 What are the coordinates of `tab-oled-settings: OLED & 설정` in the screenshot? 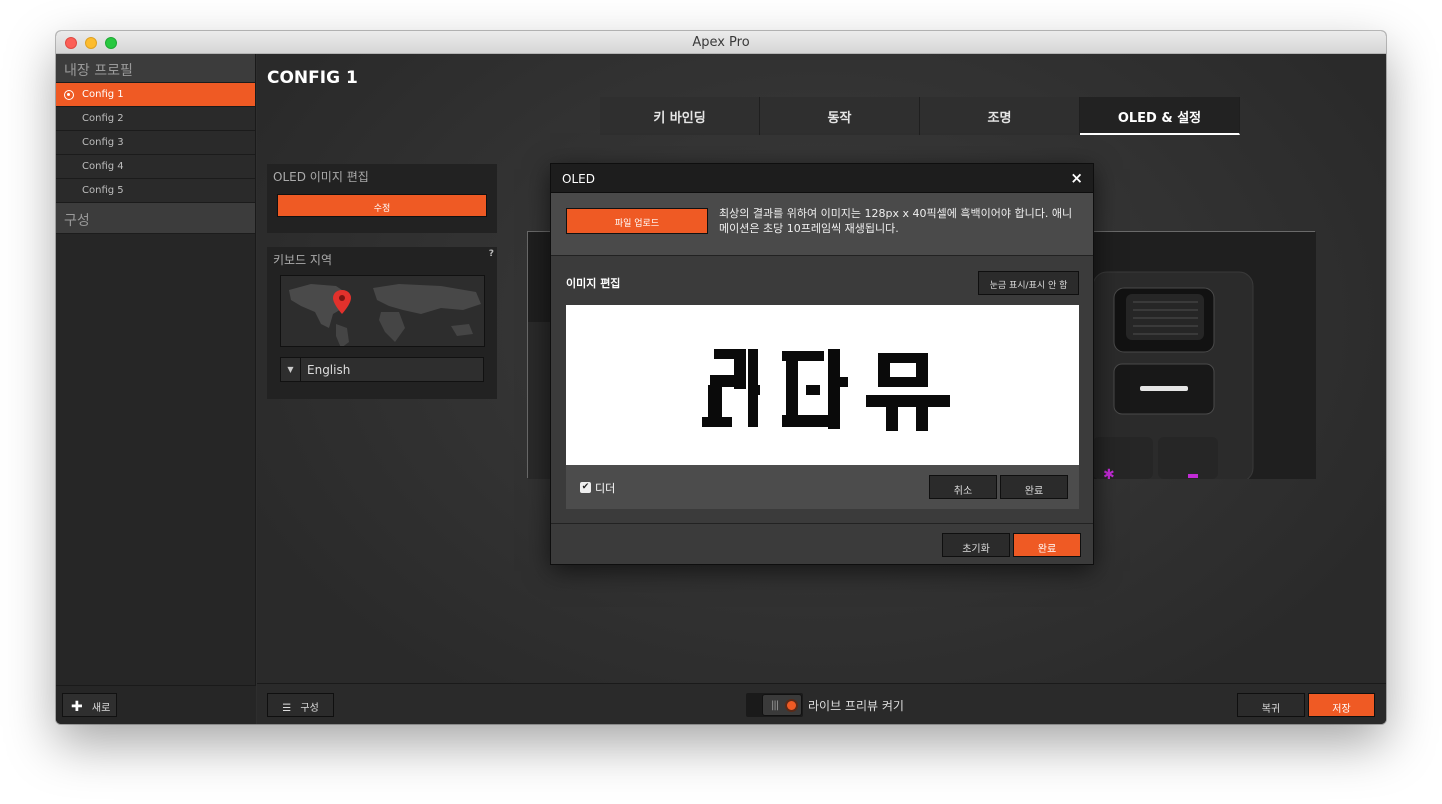 It's located at (1160, 116).